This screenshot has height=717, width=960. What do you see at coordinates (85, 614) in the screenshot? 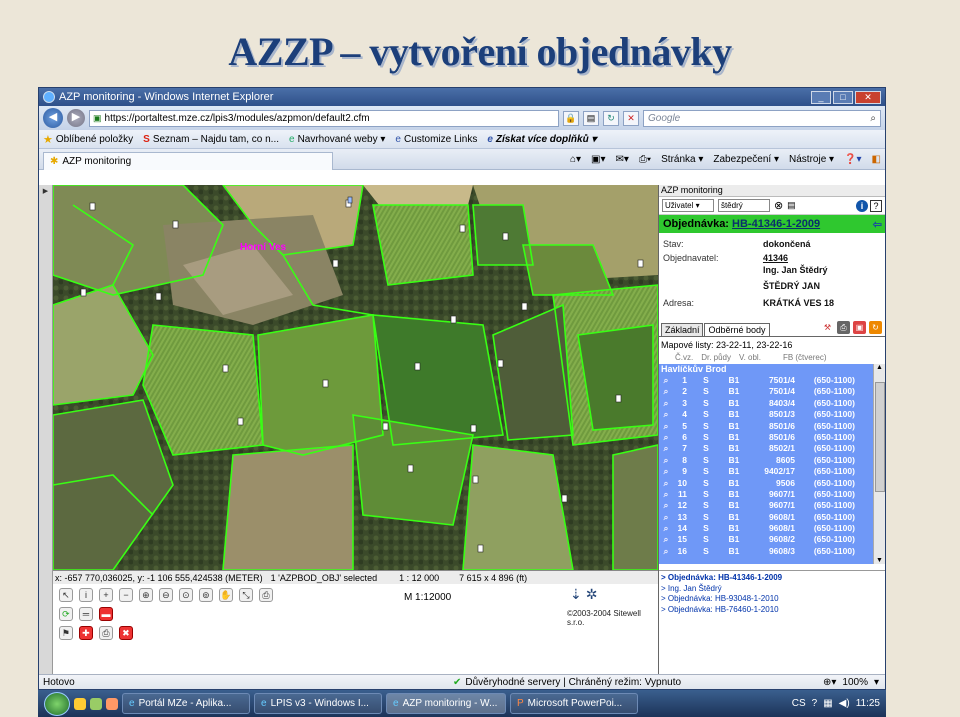
I see `distance-icon: ═` at bounding box center [85, 614].